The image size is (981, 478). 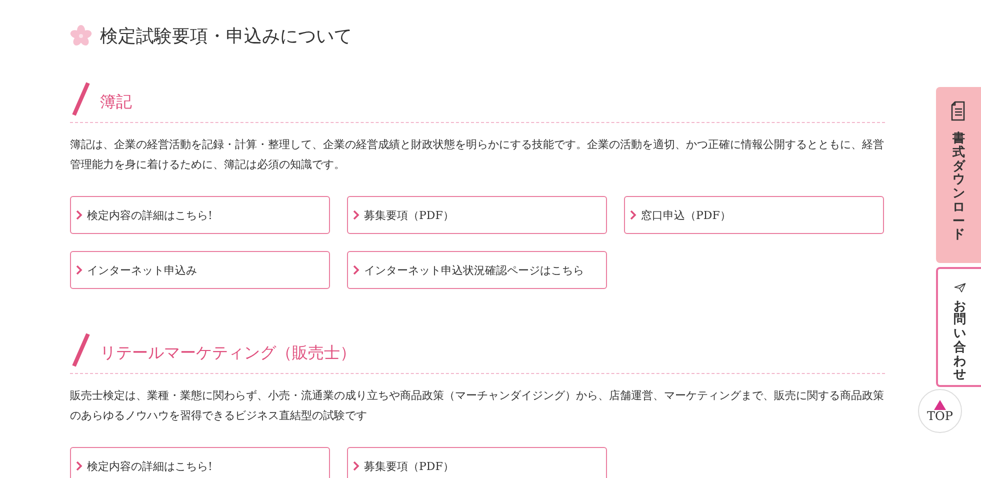 I want to click on section-heading: リテールマーケティング（販売士）, so click(x=228, y=353).